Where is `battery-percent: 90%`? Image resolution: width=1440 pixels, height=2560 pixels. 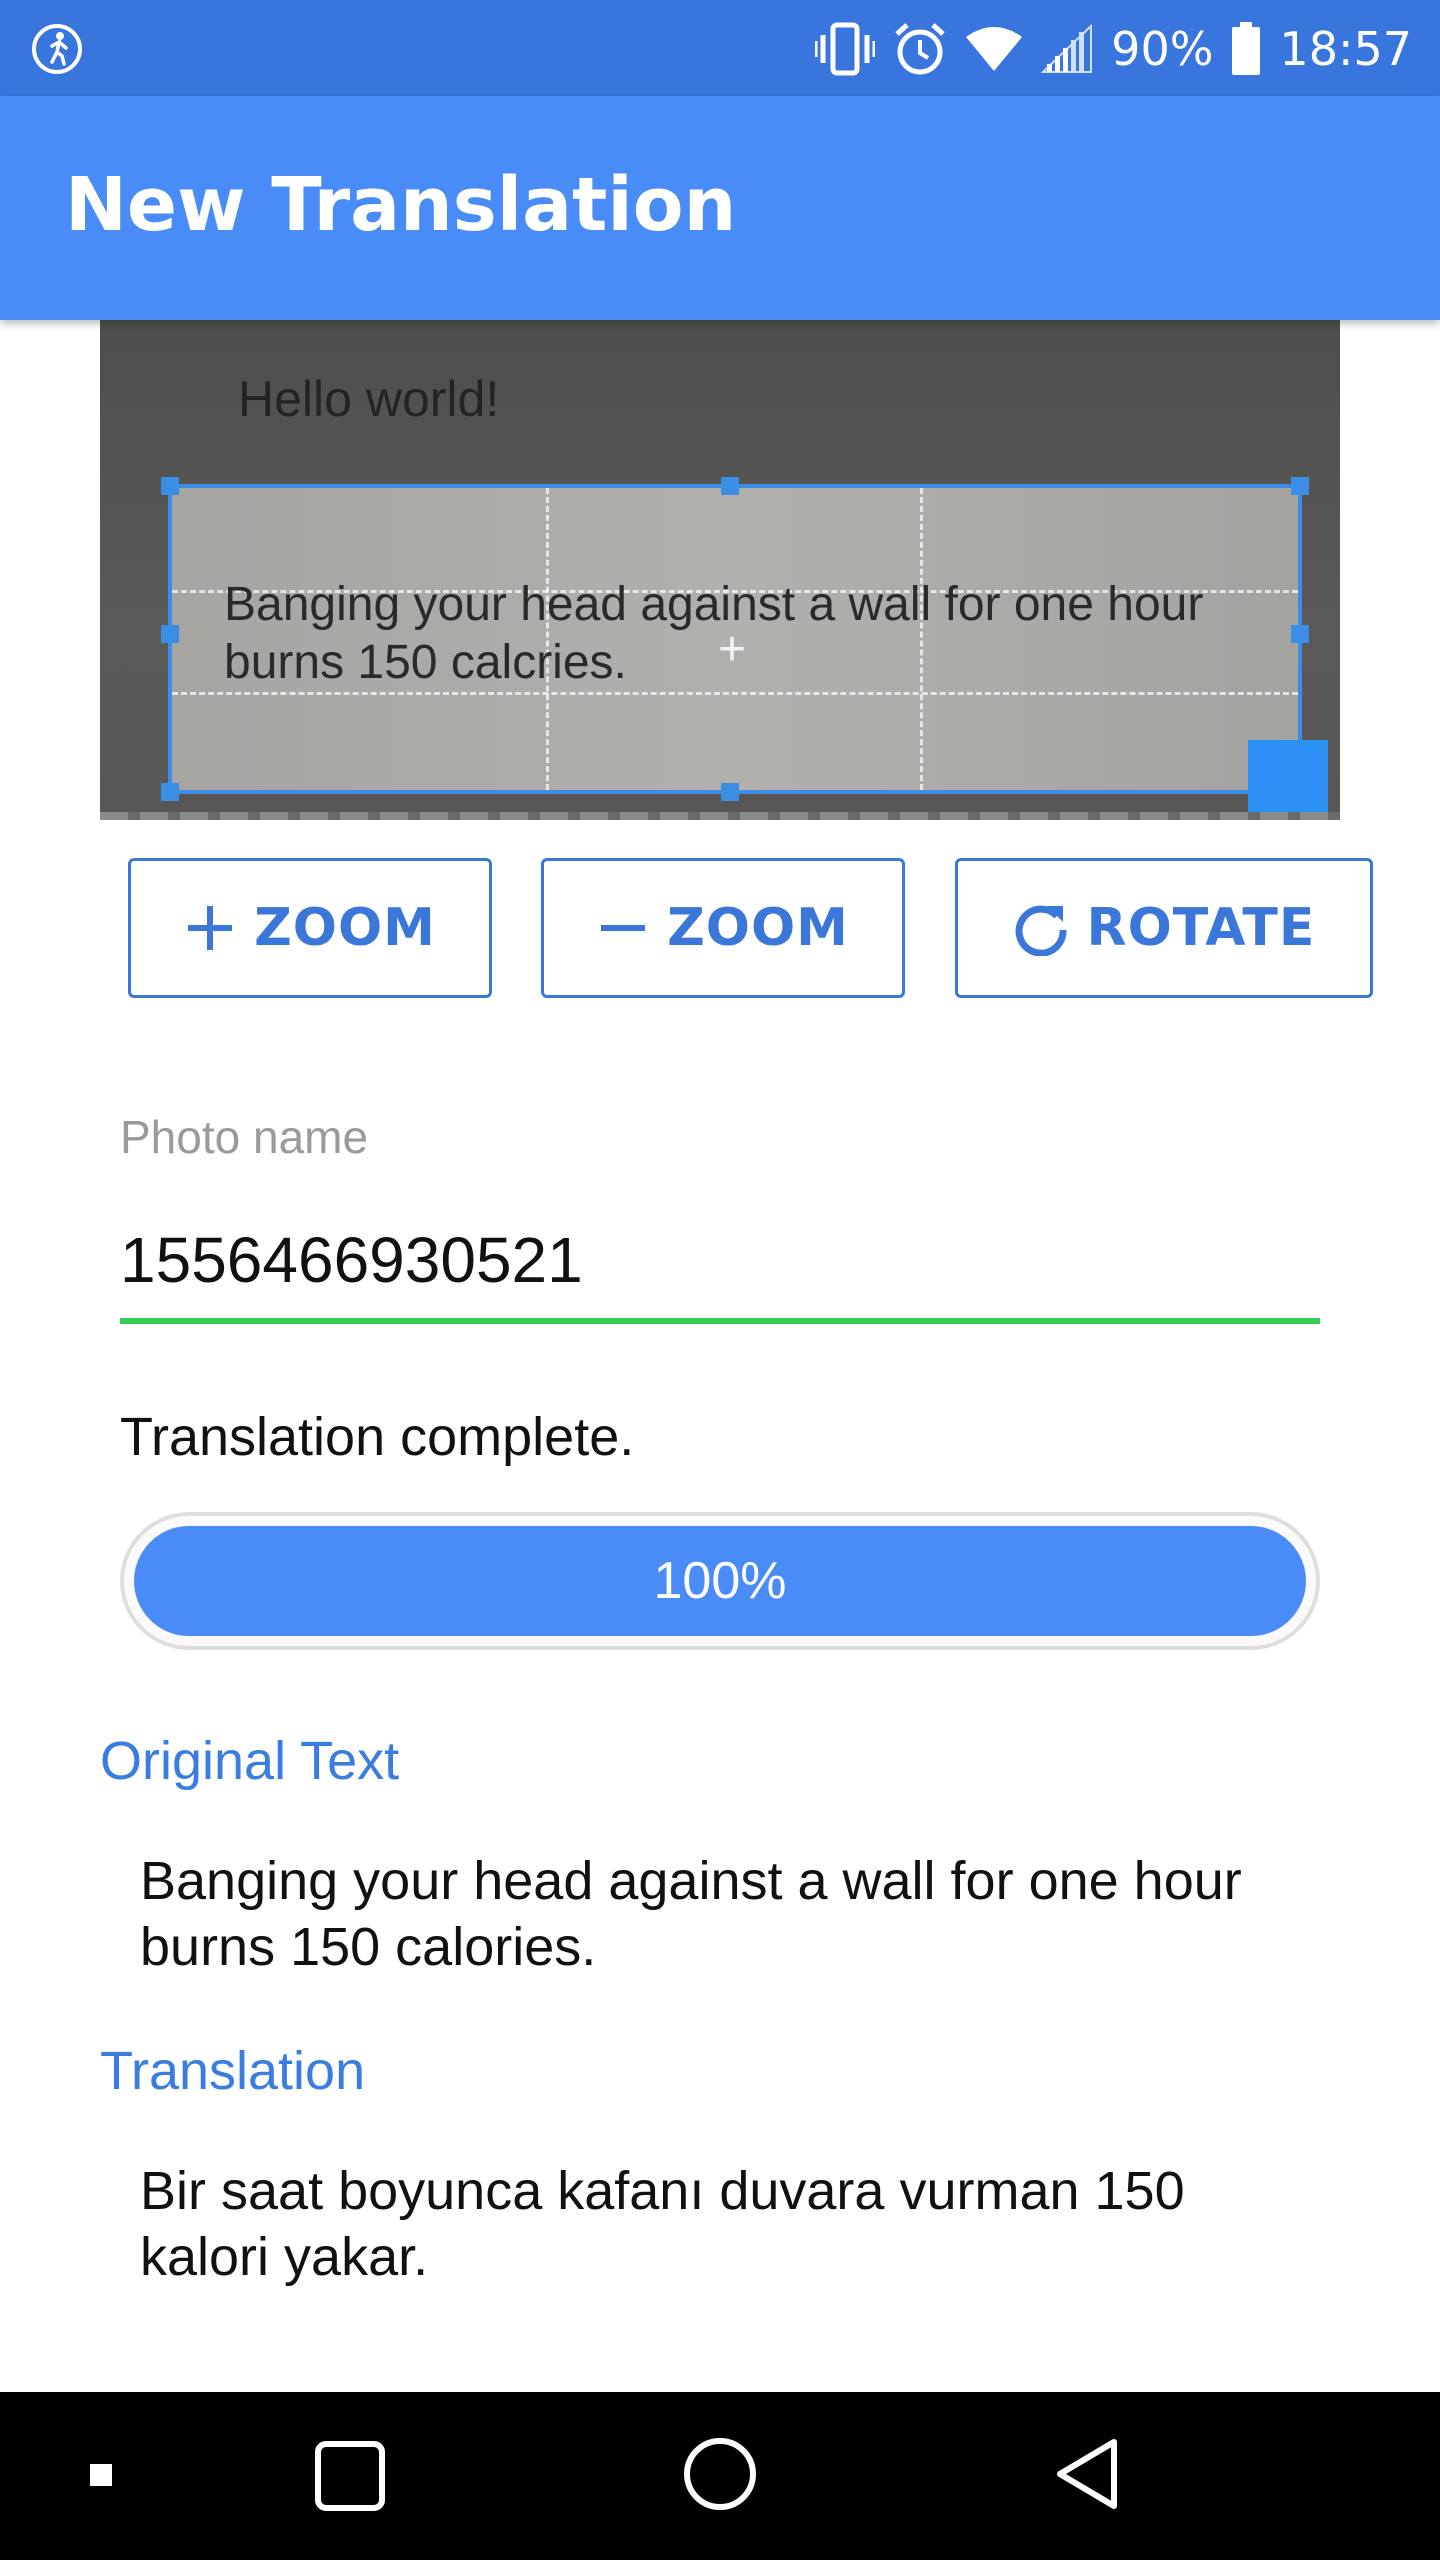
battery-percent: 90% is located at coordinates (1162, 49).